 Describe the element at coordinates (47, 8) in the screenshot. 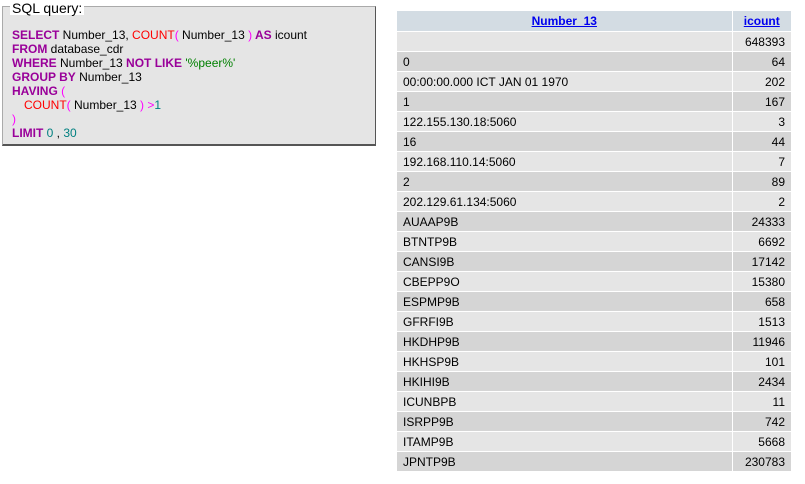

I see `sql-query-legend: SQL query:` at that location.